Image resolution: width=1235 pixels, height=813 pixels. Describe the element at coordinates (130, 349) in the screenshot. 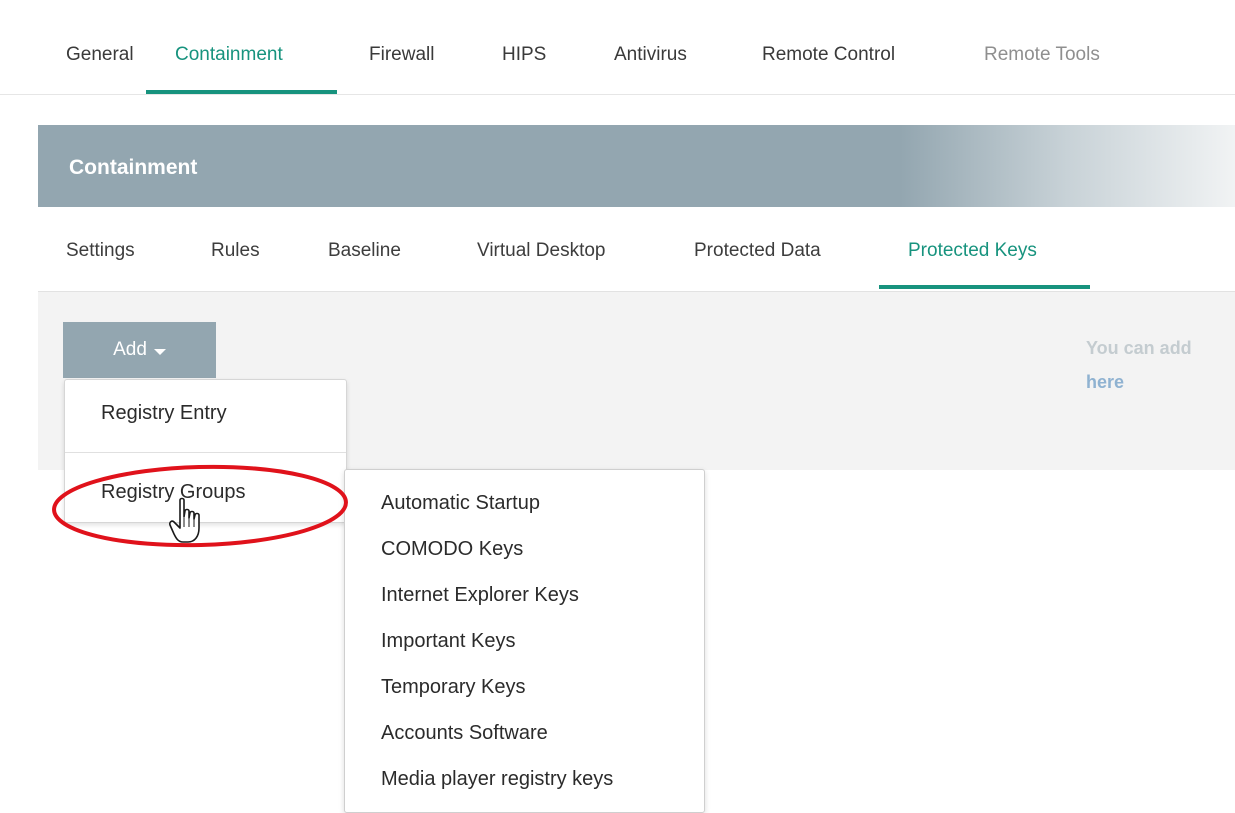

I see `add-button-label: Add` at that location.